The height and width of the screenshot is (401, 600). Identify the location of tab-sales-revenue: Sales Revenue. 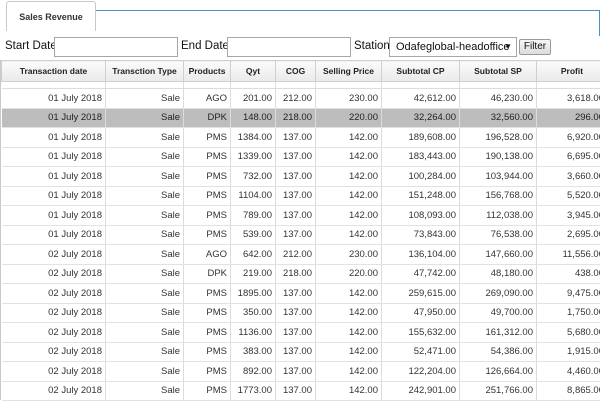
(51, 16).